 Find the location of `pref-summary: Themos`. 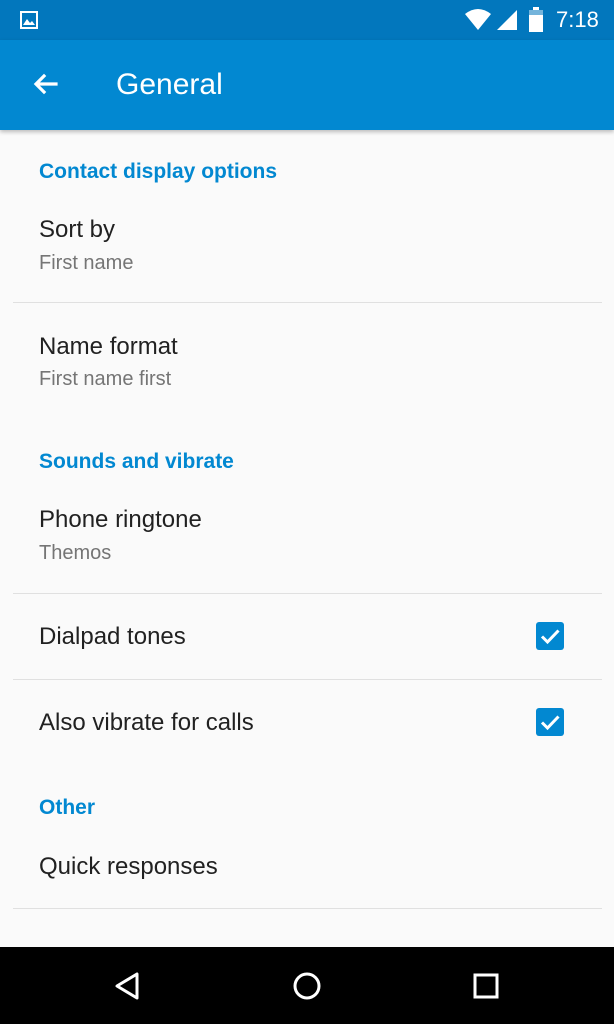

pref-summary: Themos is located at coordinates (75, 553).